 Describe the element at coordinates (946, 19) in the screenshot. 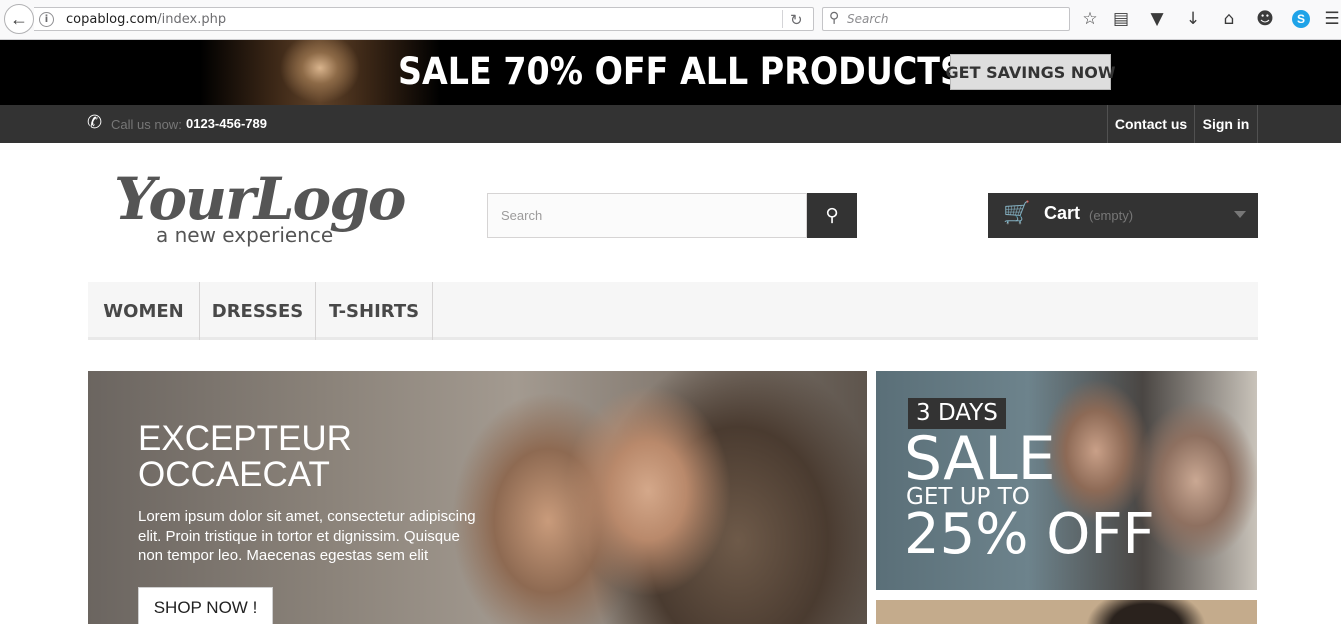

I see `browser-search-box: ⚲ Search` at that location.